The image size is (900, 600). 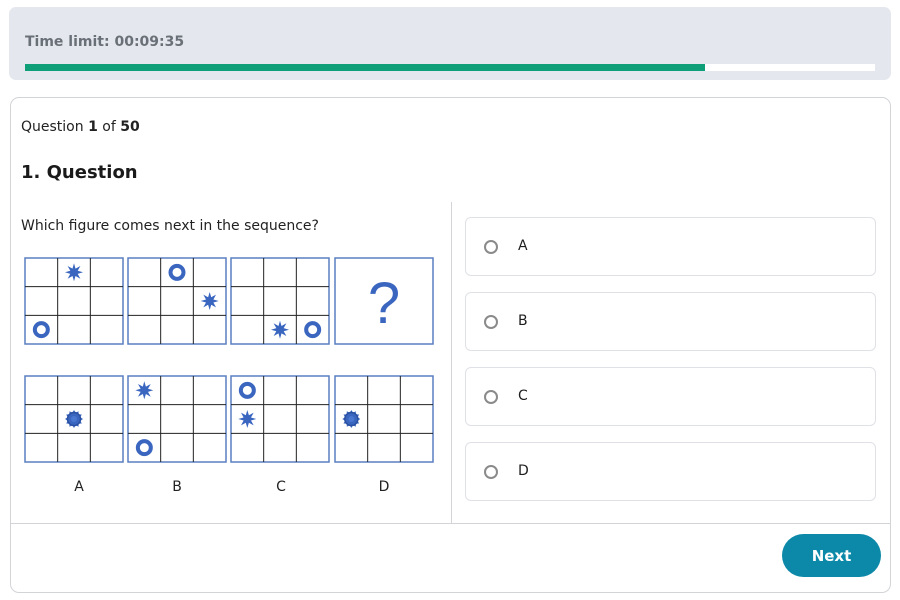 I want to click on time-progress-fill, so click(x=365, y=67).